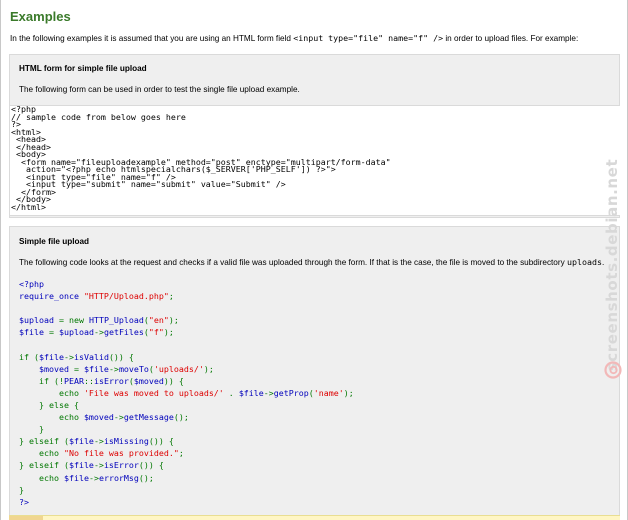 The height and width of the screenshot is (520, 628). I want to click on strip-marker, so click(26, 518).